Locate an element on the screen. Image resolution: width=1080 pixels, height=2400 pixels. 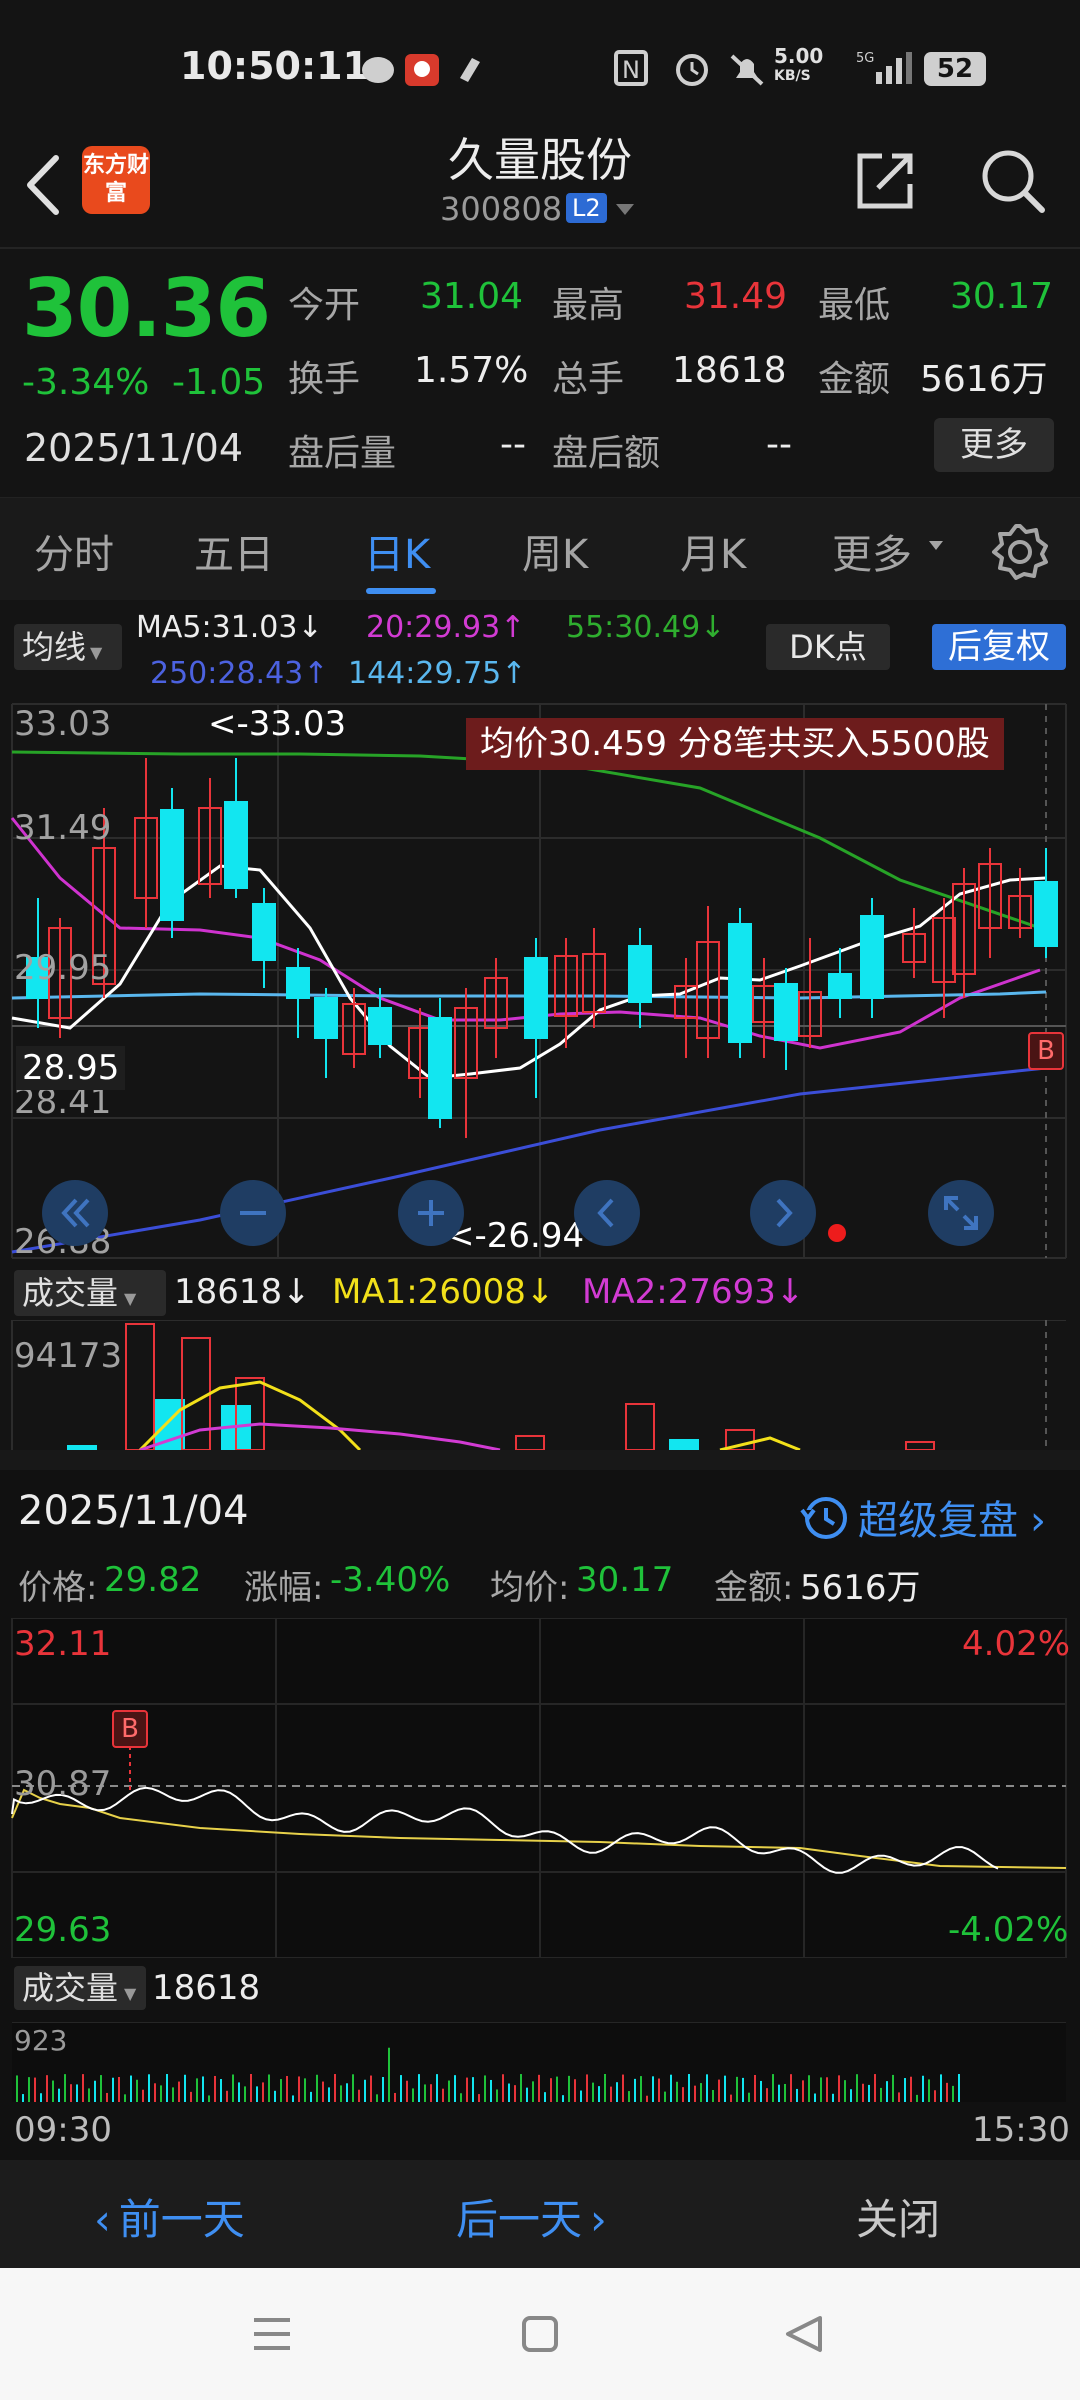
y-axis-label-3: 29.95 is located at coordinates (63, 968).